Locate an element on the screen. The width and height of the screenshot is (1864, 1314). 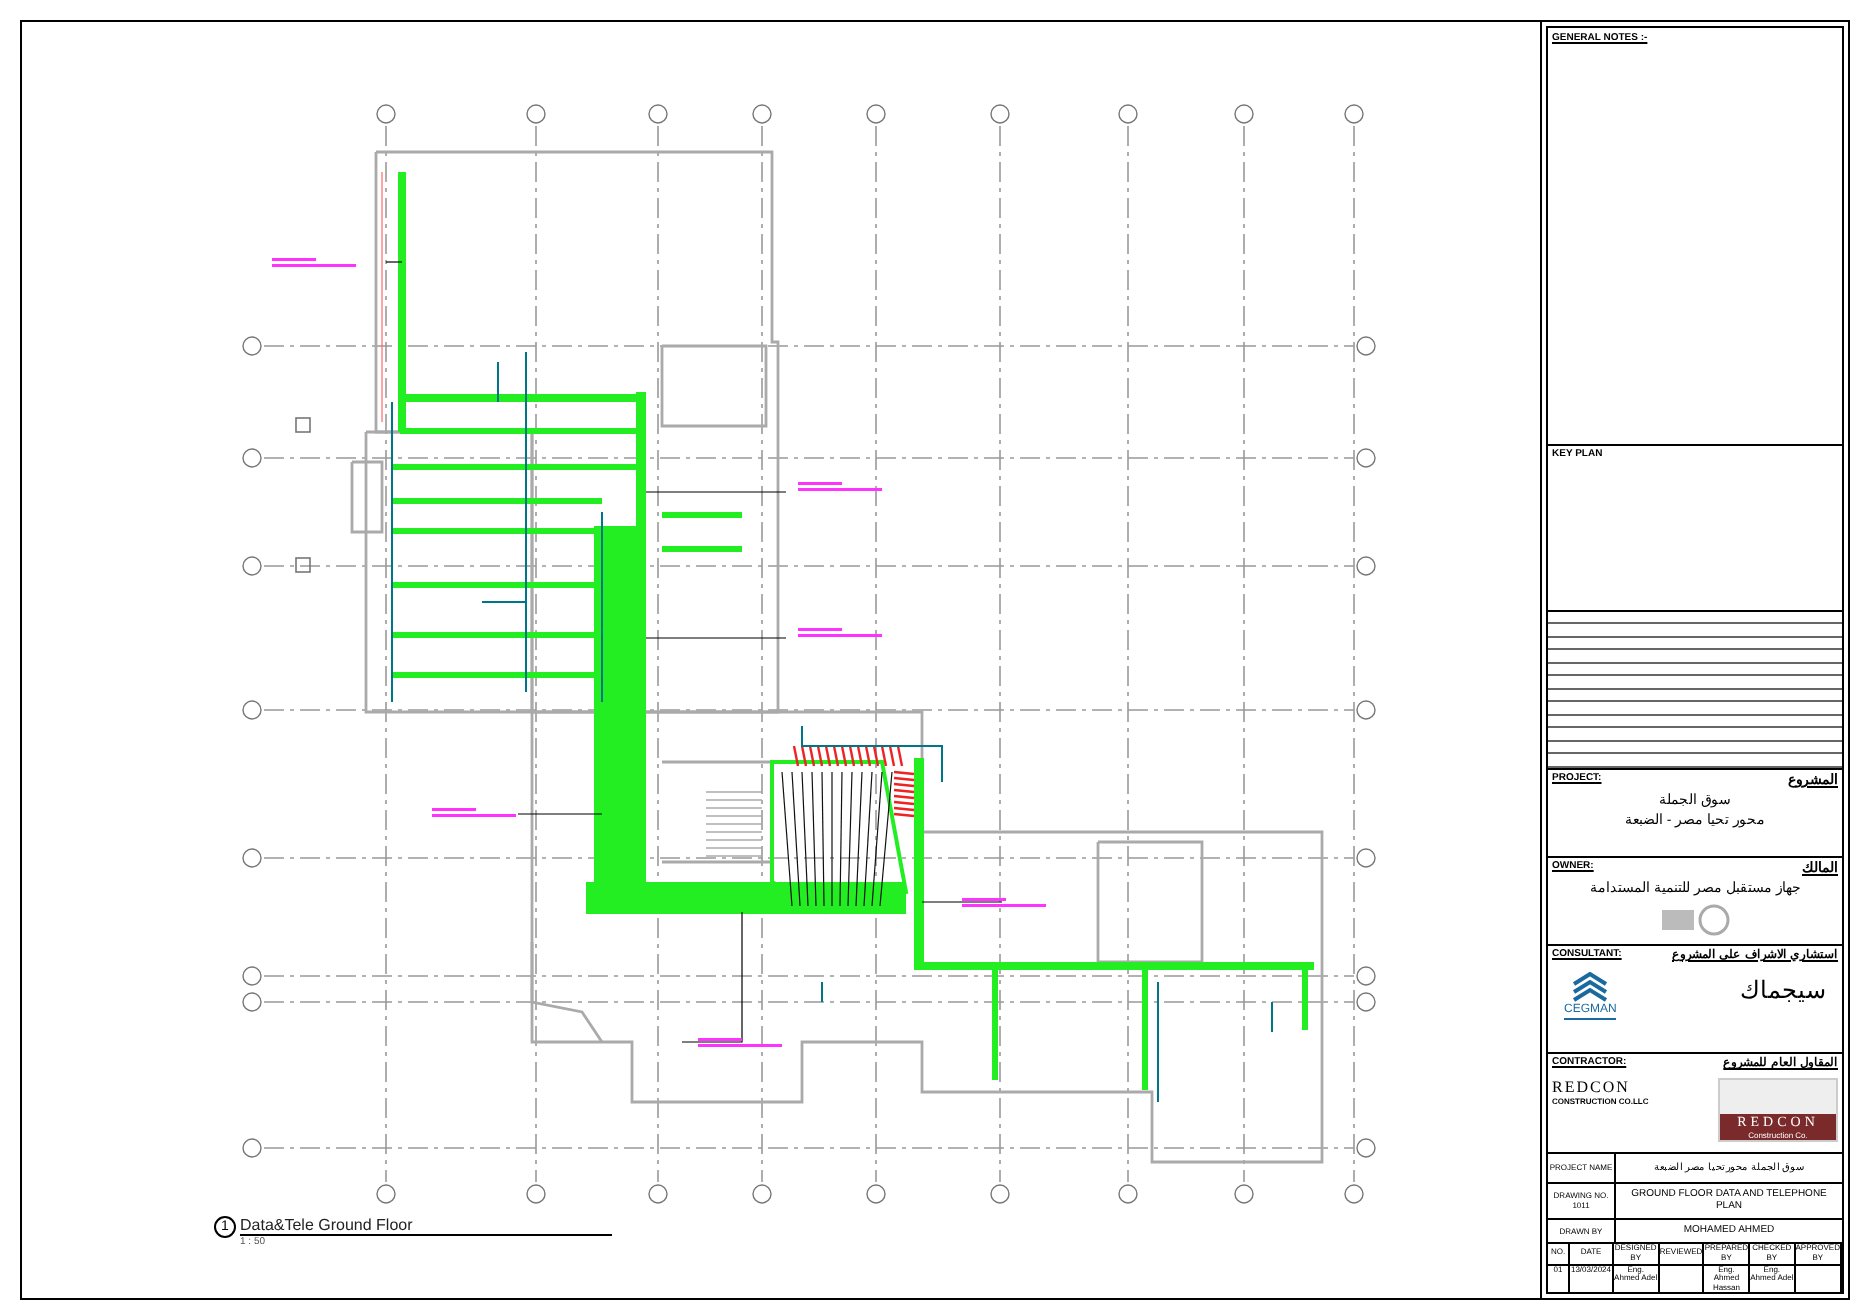
consultant-name-arabic: سيجماك is located at coordinates (1783, 990).